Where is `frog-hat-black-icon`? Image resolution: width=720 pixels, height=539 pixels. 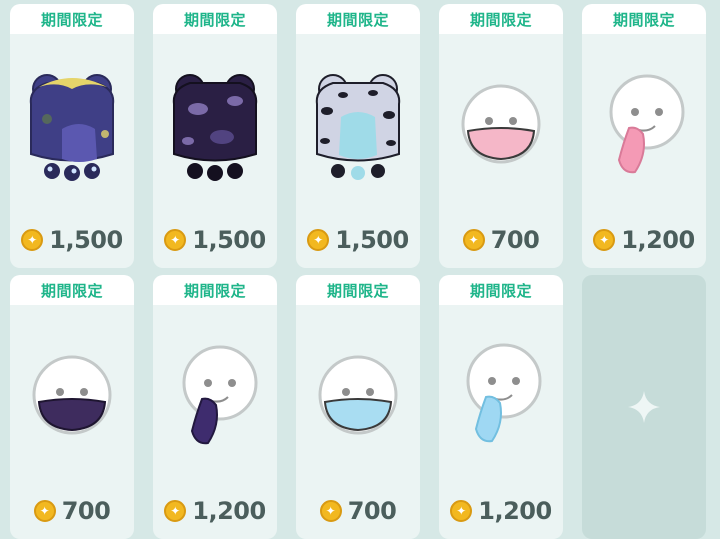
frog-hat-black-icon is located at coordinates (215, 124).